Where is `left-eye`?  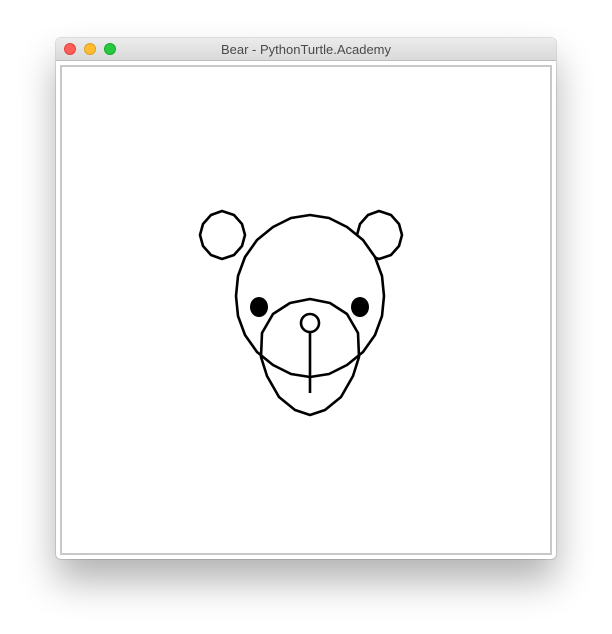
left-eye is located at coordinates (259, 307).